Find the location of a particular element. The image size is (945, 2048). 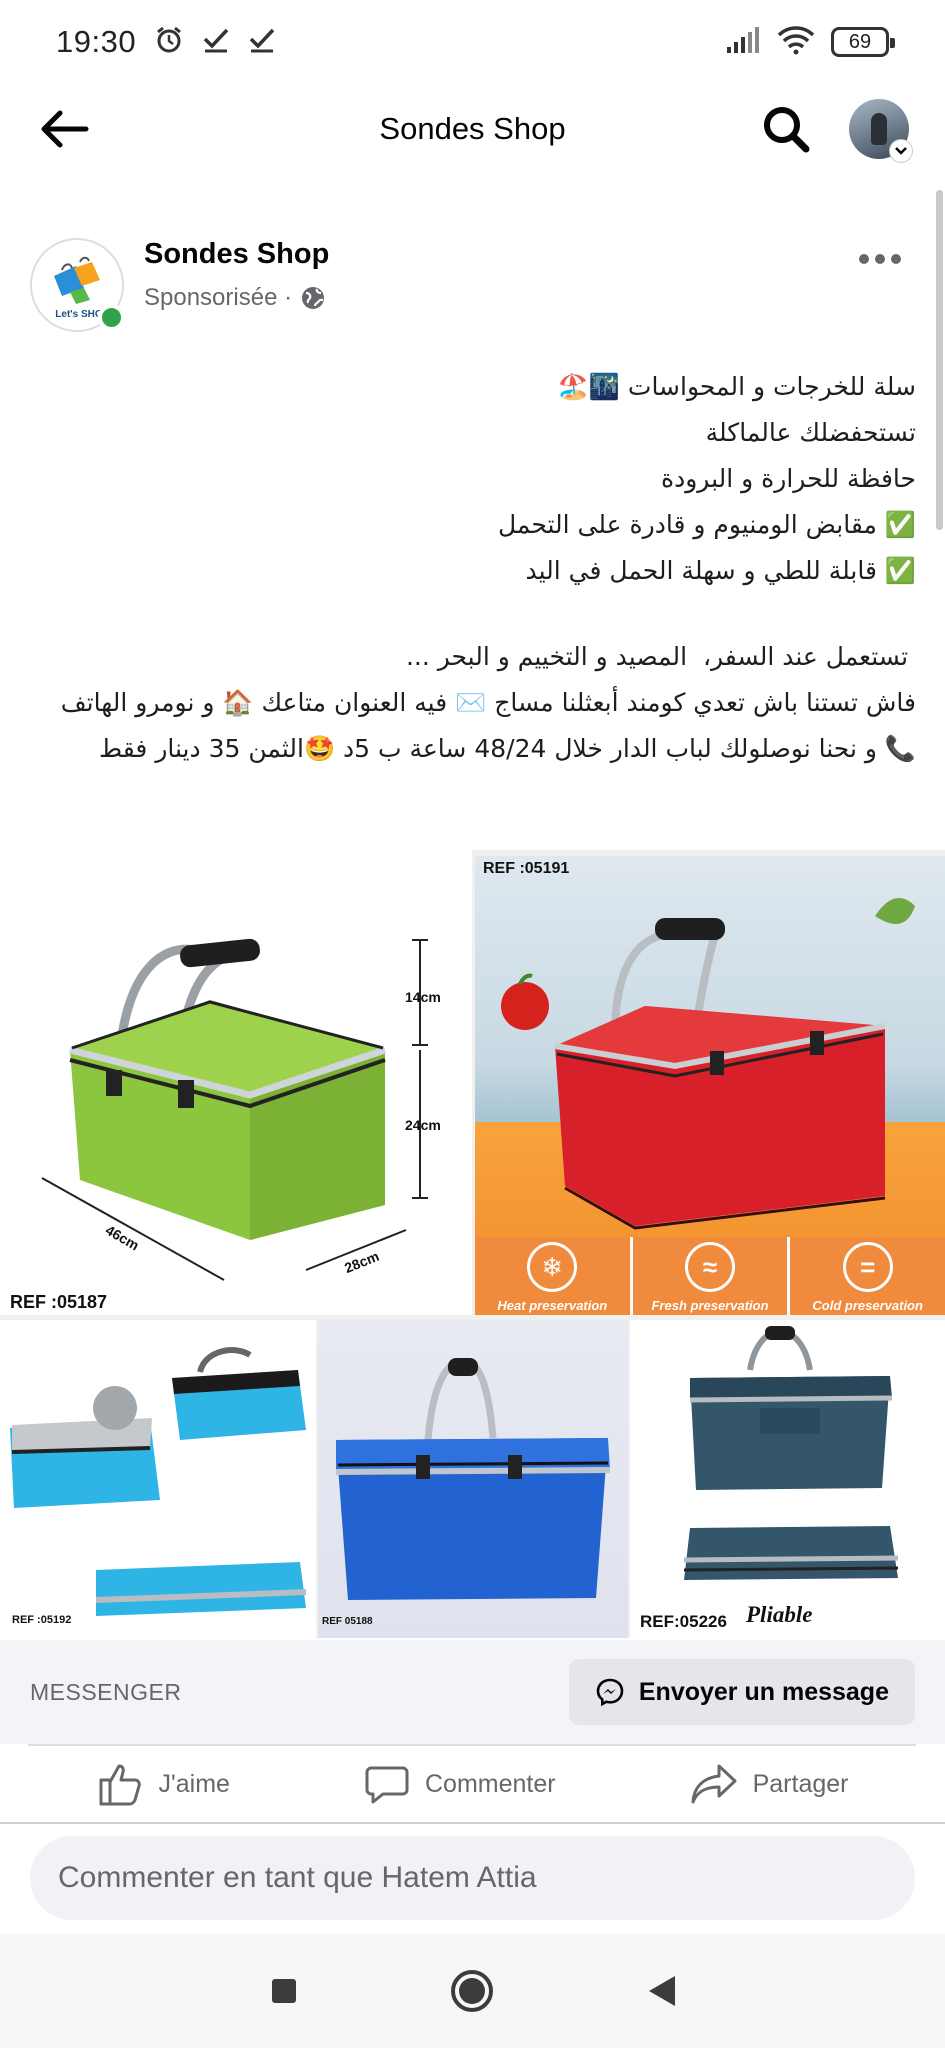

thumbs-up-icon is located at coordinates (121, 1784).